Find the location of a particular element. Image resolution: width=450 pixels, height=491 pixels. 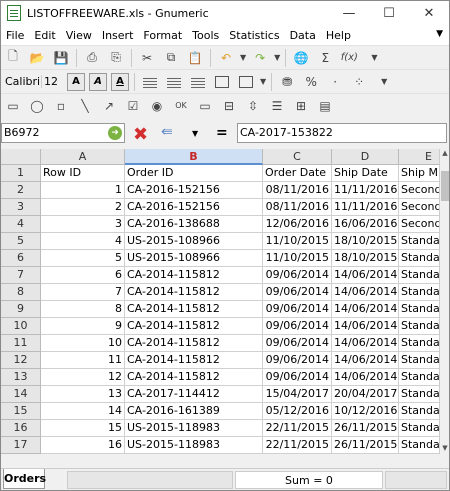

menu-insert: Insert is located at coordinates (118, 35).